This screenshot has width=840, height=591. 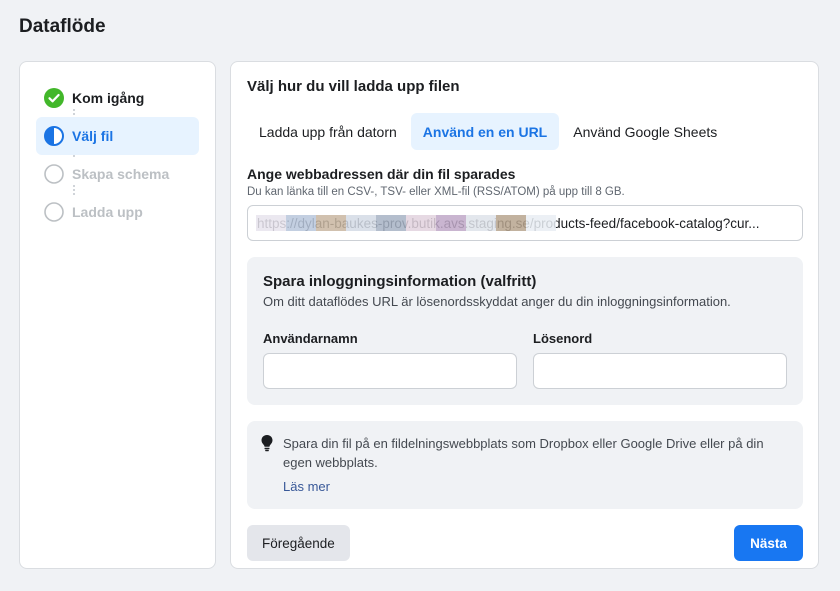 I want to click on step-skapa-schema: Skapa schema, so click(x=117, y=174).